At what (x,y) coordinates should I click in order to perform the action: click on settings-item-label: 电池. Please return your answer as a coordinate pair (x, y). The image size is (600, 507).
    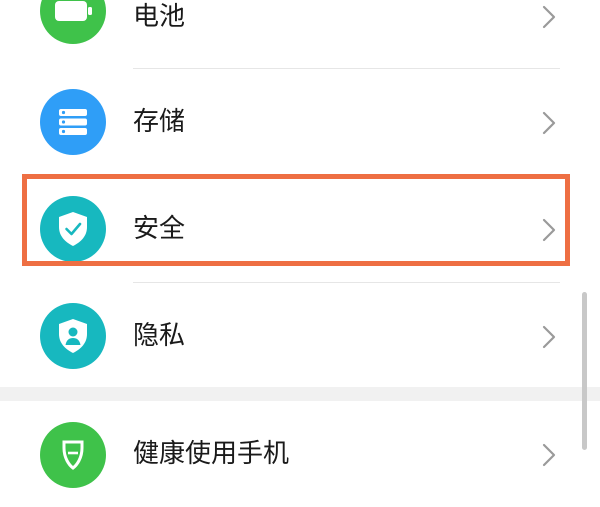
    Looking at the image, I should click on (159, 17).